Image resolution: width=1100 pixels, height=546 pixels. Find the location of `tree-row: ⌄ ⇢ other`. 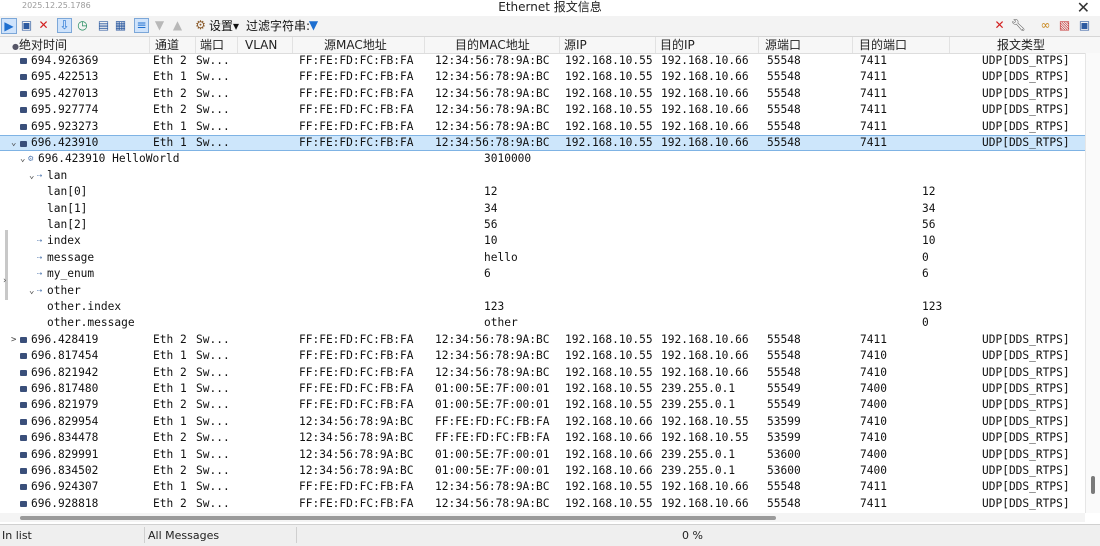

tree-row: ⌄ ⇢ other is located at coordinates (542, 291).